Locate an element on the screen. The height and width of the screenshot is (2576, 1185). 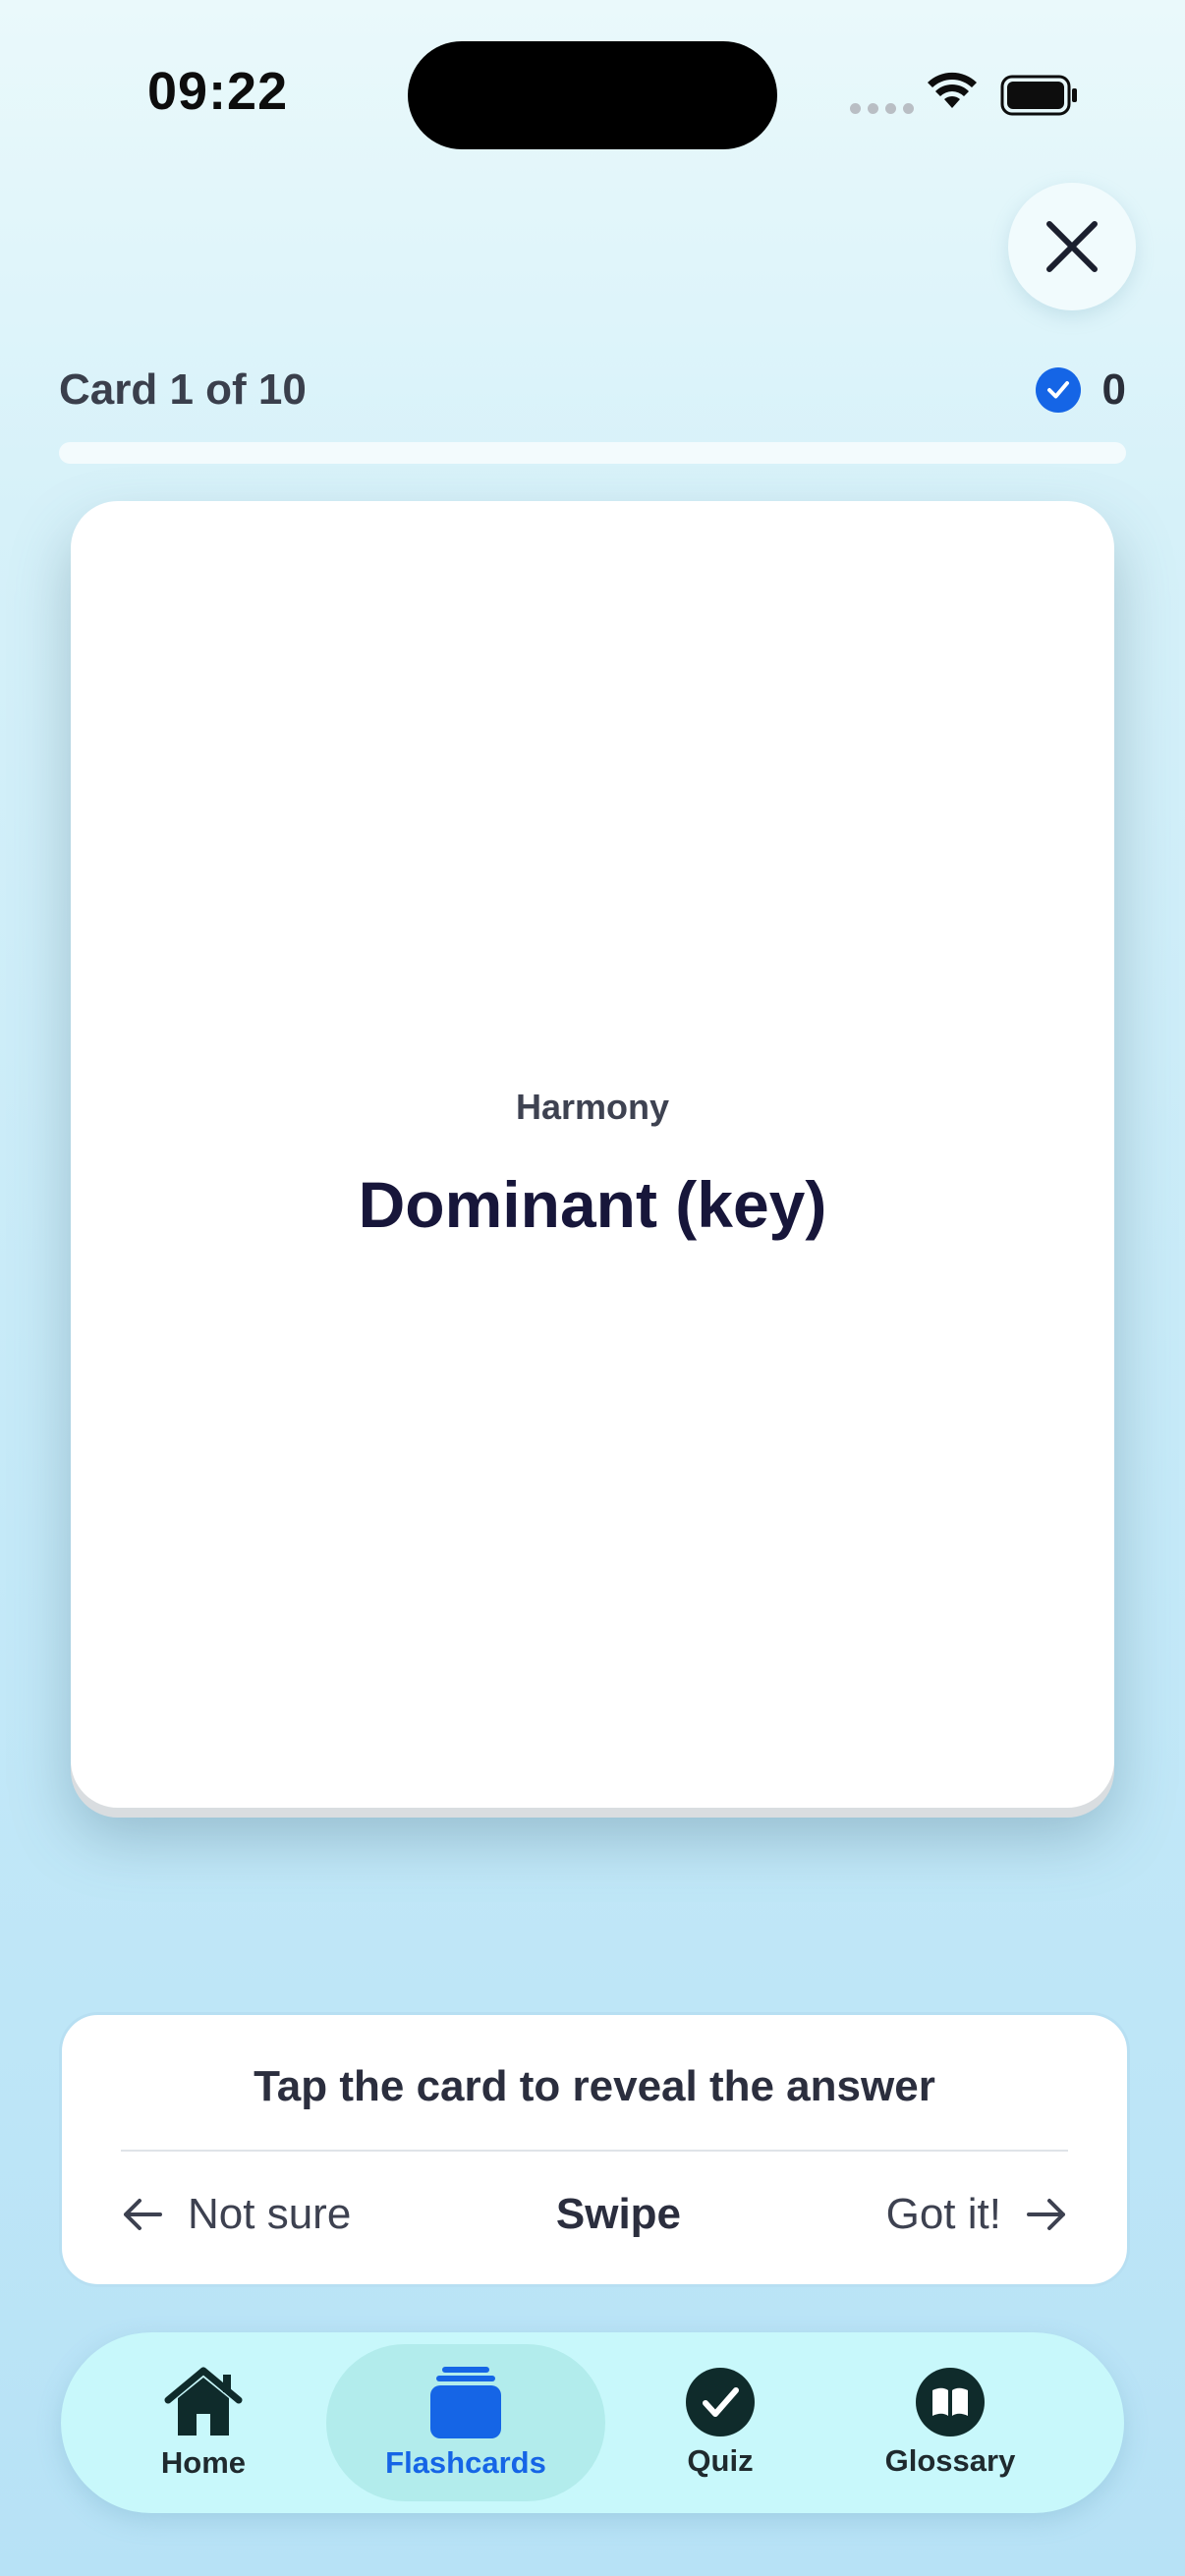
nav-label-glossary: Glossary is located at coordinates (950, 2460).